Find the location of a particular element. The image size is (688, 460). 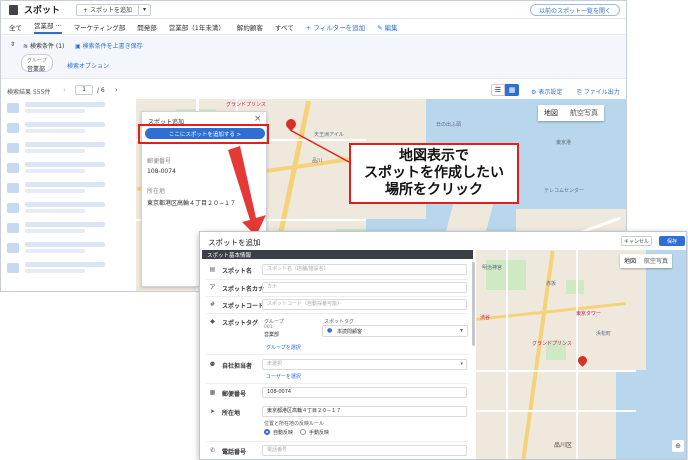

form-scrollbar is located at coordinates (473, 304).